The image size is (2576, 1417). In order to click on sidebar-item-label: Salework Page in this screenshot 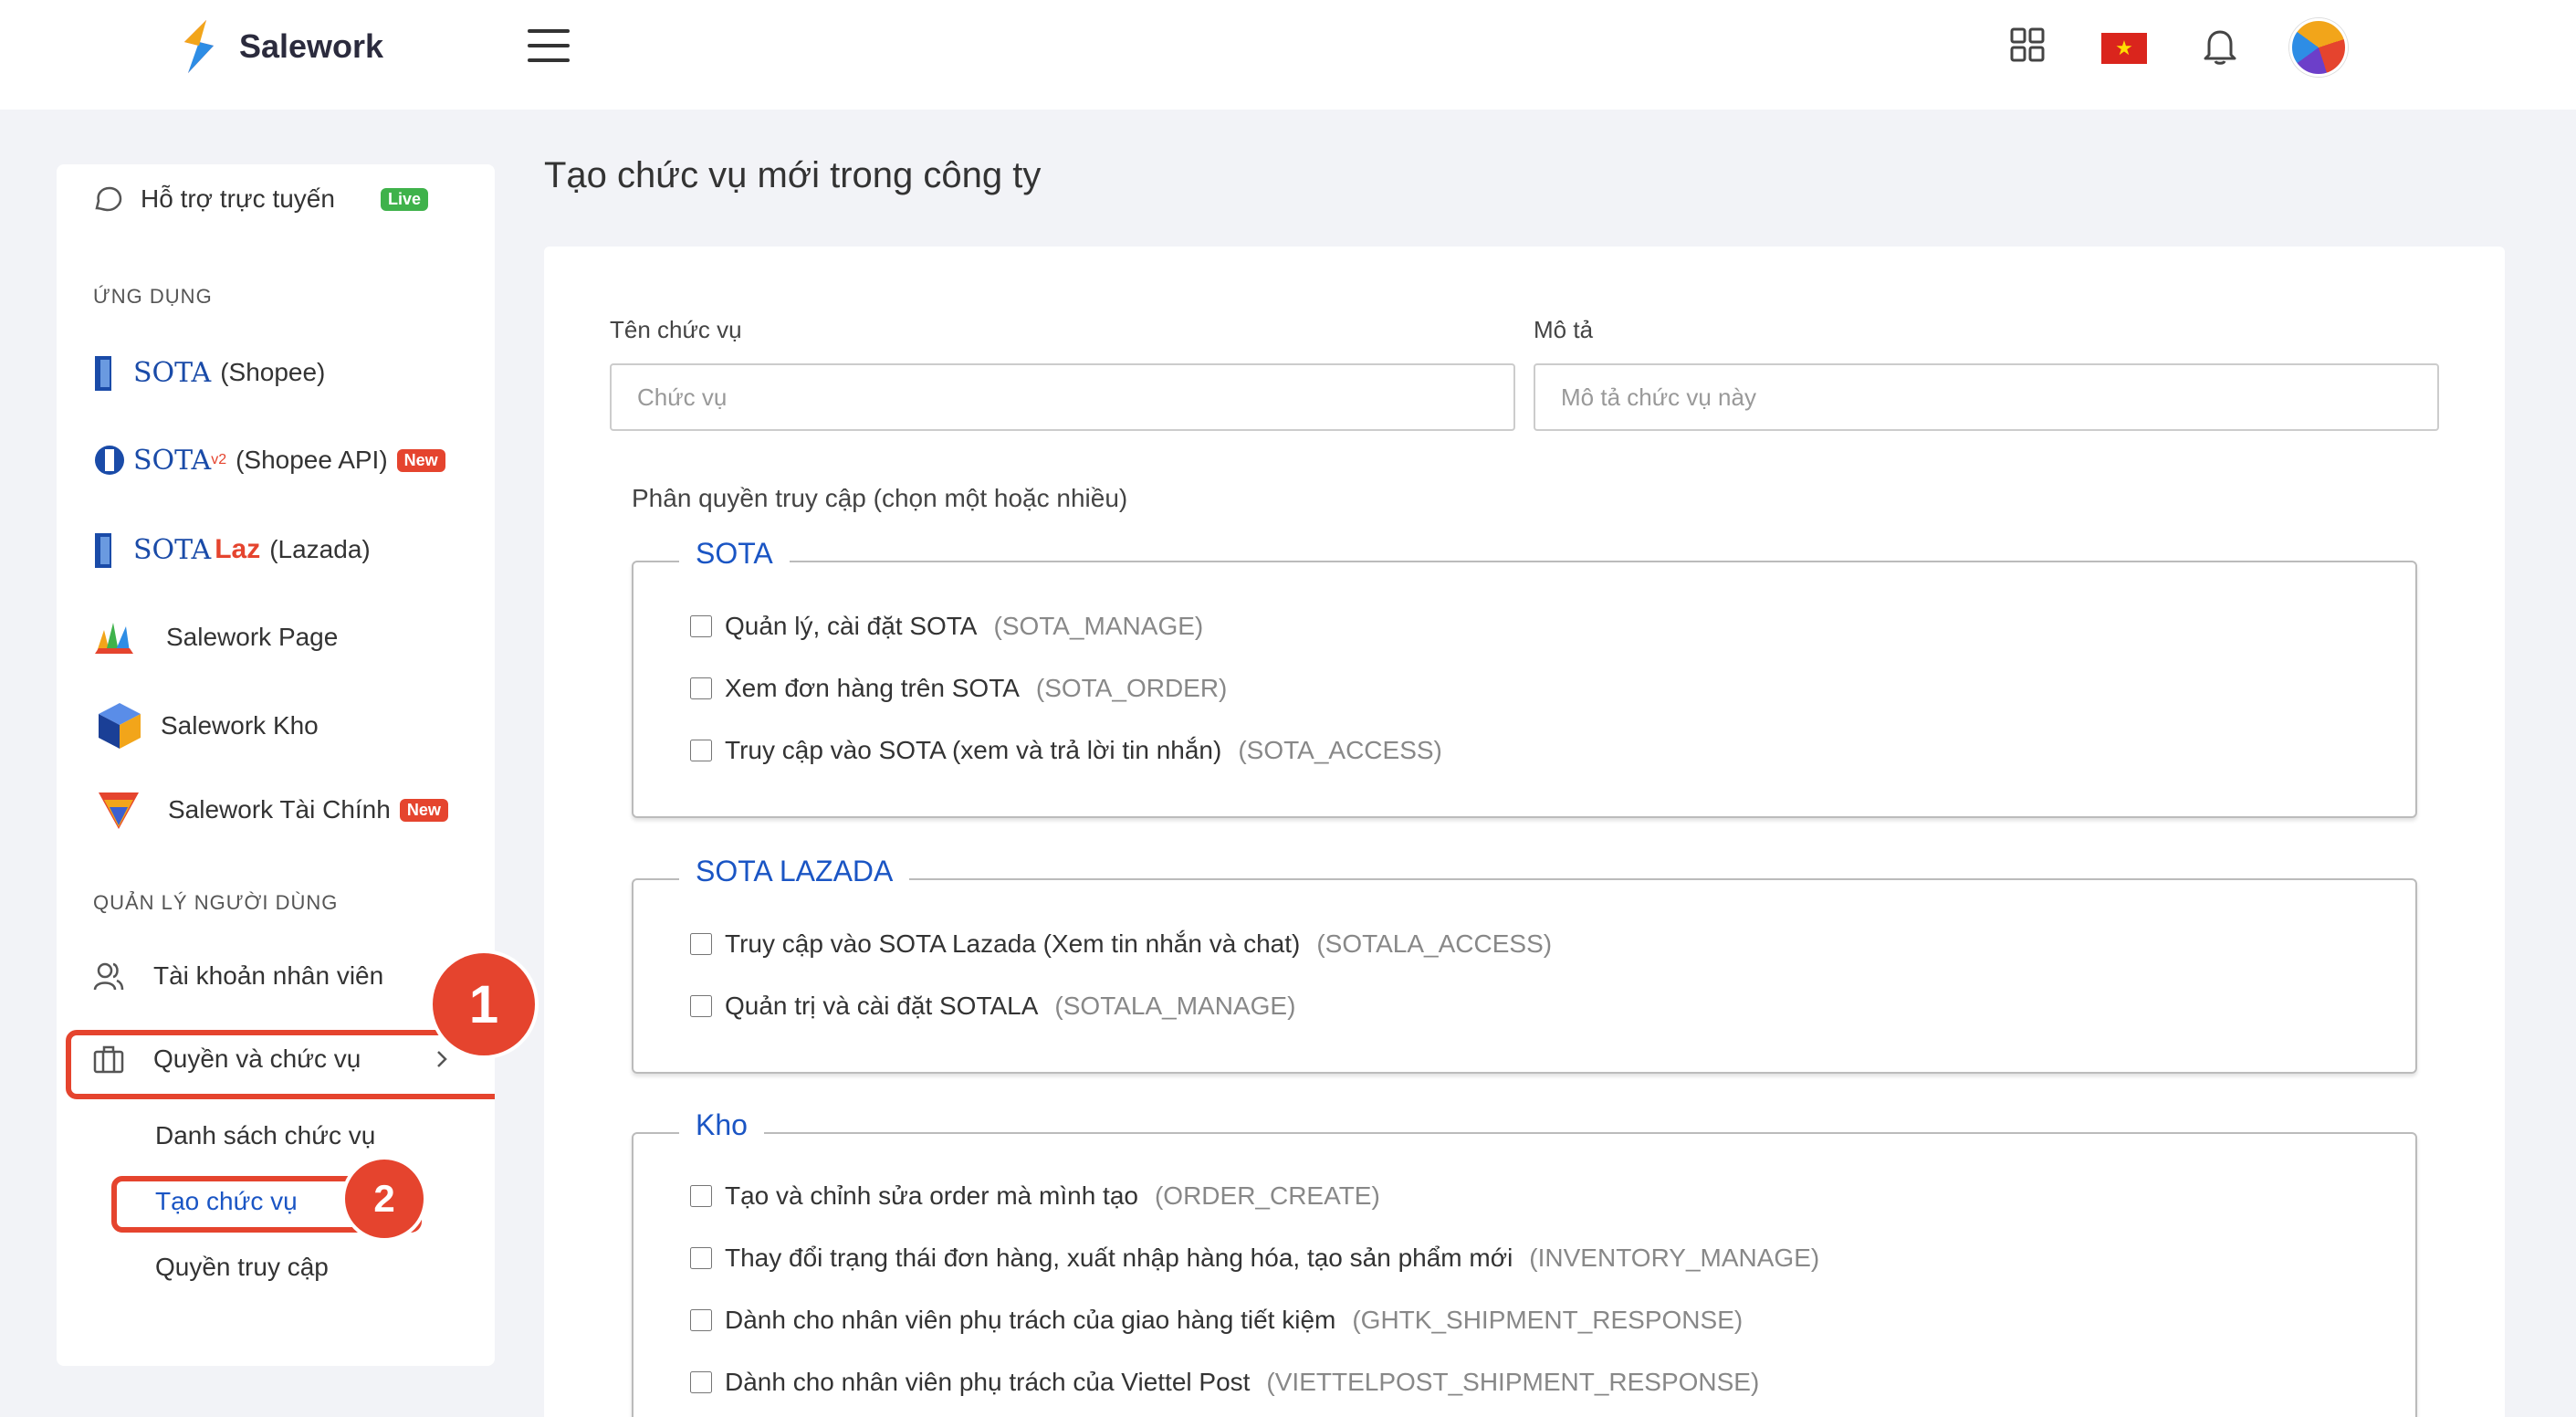, I will do `click(252, 637)`.